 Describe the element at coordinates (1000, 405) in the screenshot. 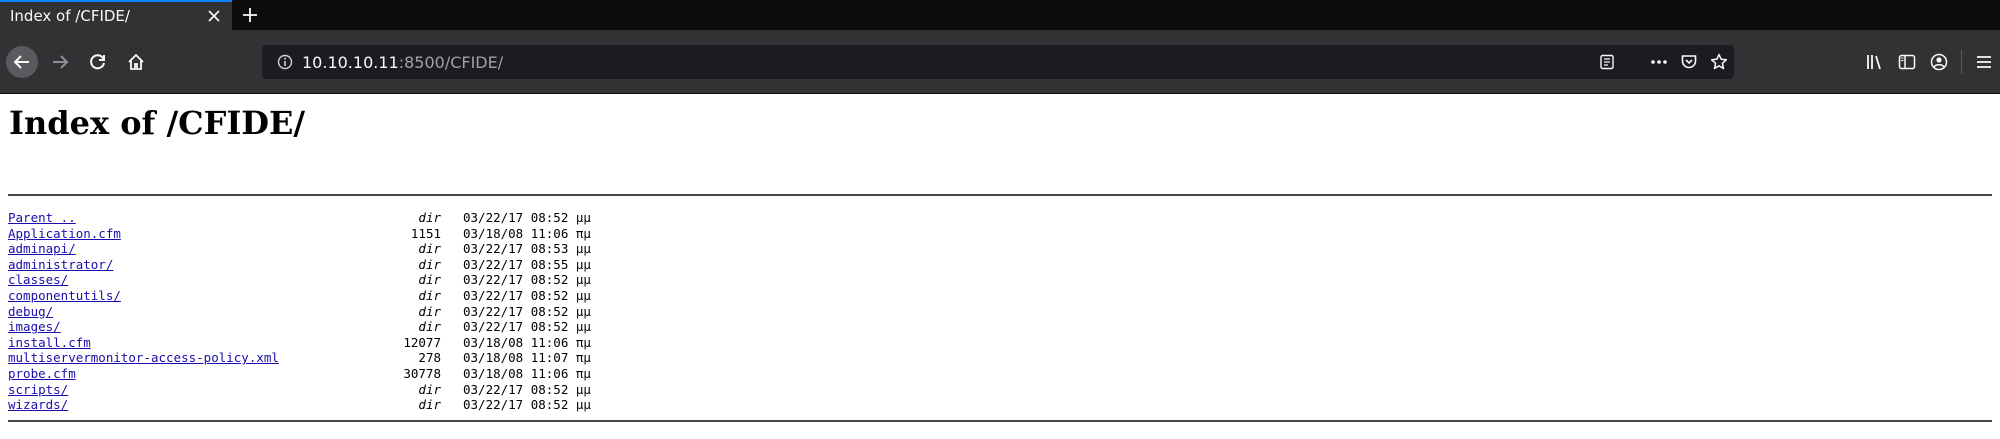

I see `listing-row: wizards/dir 03/22/17 08:52 μμ` at that location.